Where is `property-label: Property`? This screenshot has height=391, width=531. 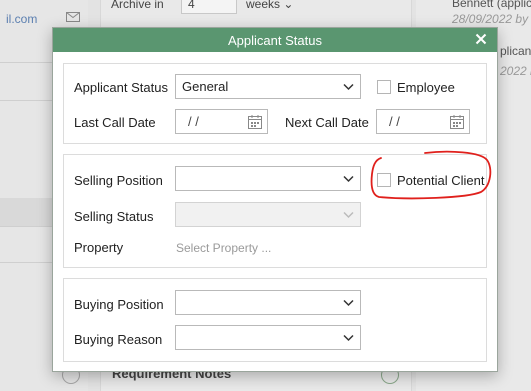
property-label: Property is located at coordinates (99, 247).